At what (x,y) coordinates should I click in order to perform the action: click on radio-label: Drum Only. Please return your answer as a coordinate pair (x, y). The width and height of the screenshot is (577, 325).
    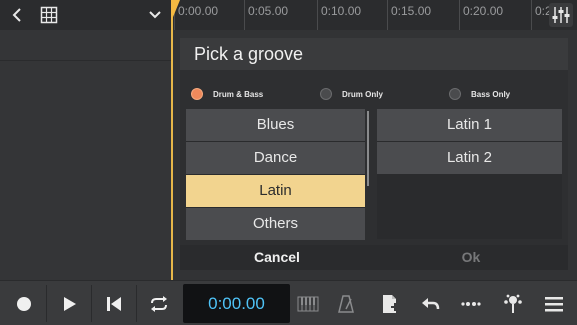
    Looking at the image, I should click on (362, 94).